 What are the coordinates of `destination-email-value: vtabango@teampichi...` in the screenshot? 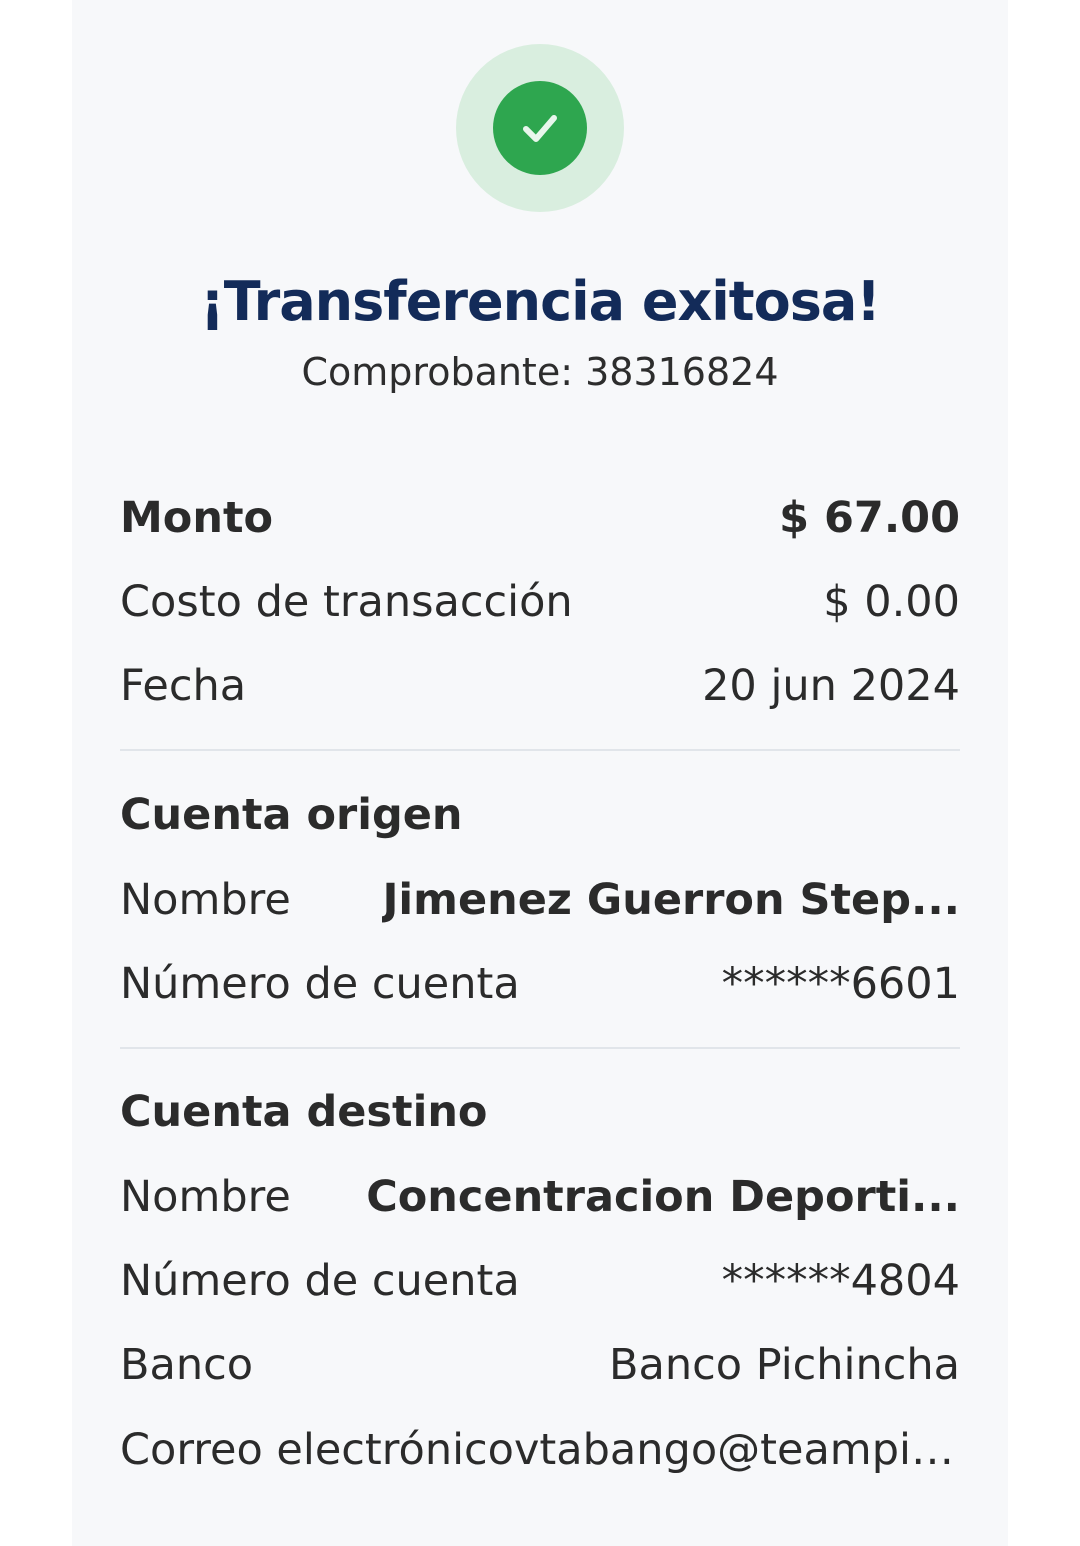 It's located at (736, 1450).